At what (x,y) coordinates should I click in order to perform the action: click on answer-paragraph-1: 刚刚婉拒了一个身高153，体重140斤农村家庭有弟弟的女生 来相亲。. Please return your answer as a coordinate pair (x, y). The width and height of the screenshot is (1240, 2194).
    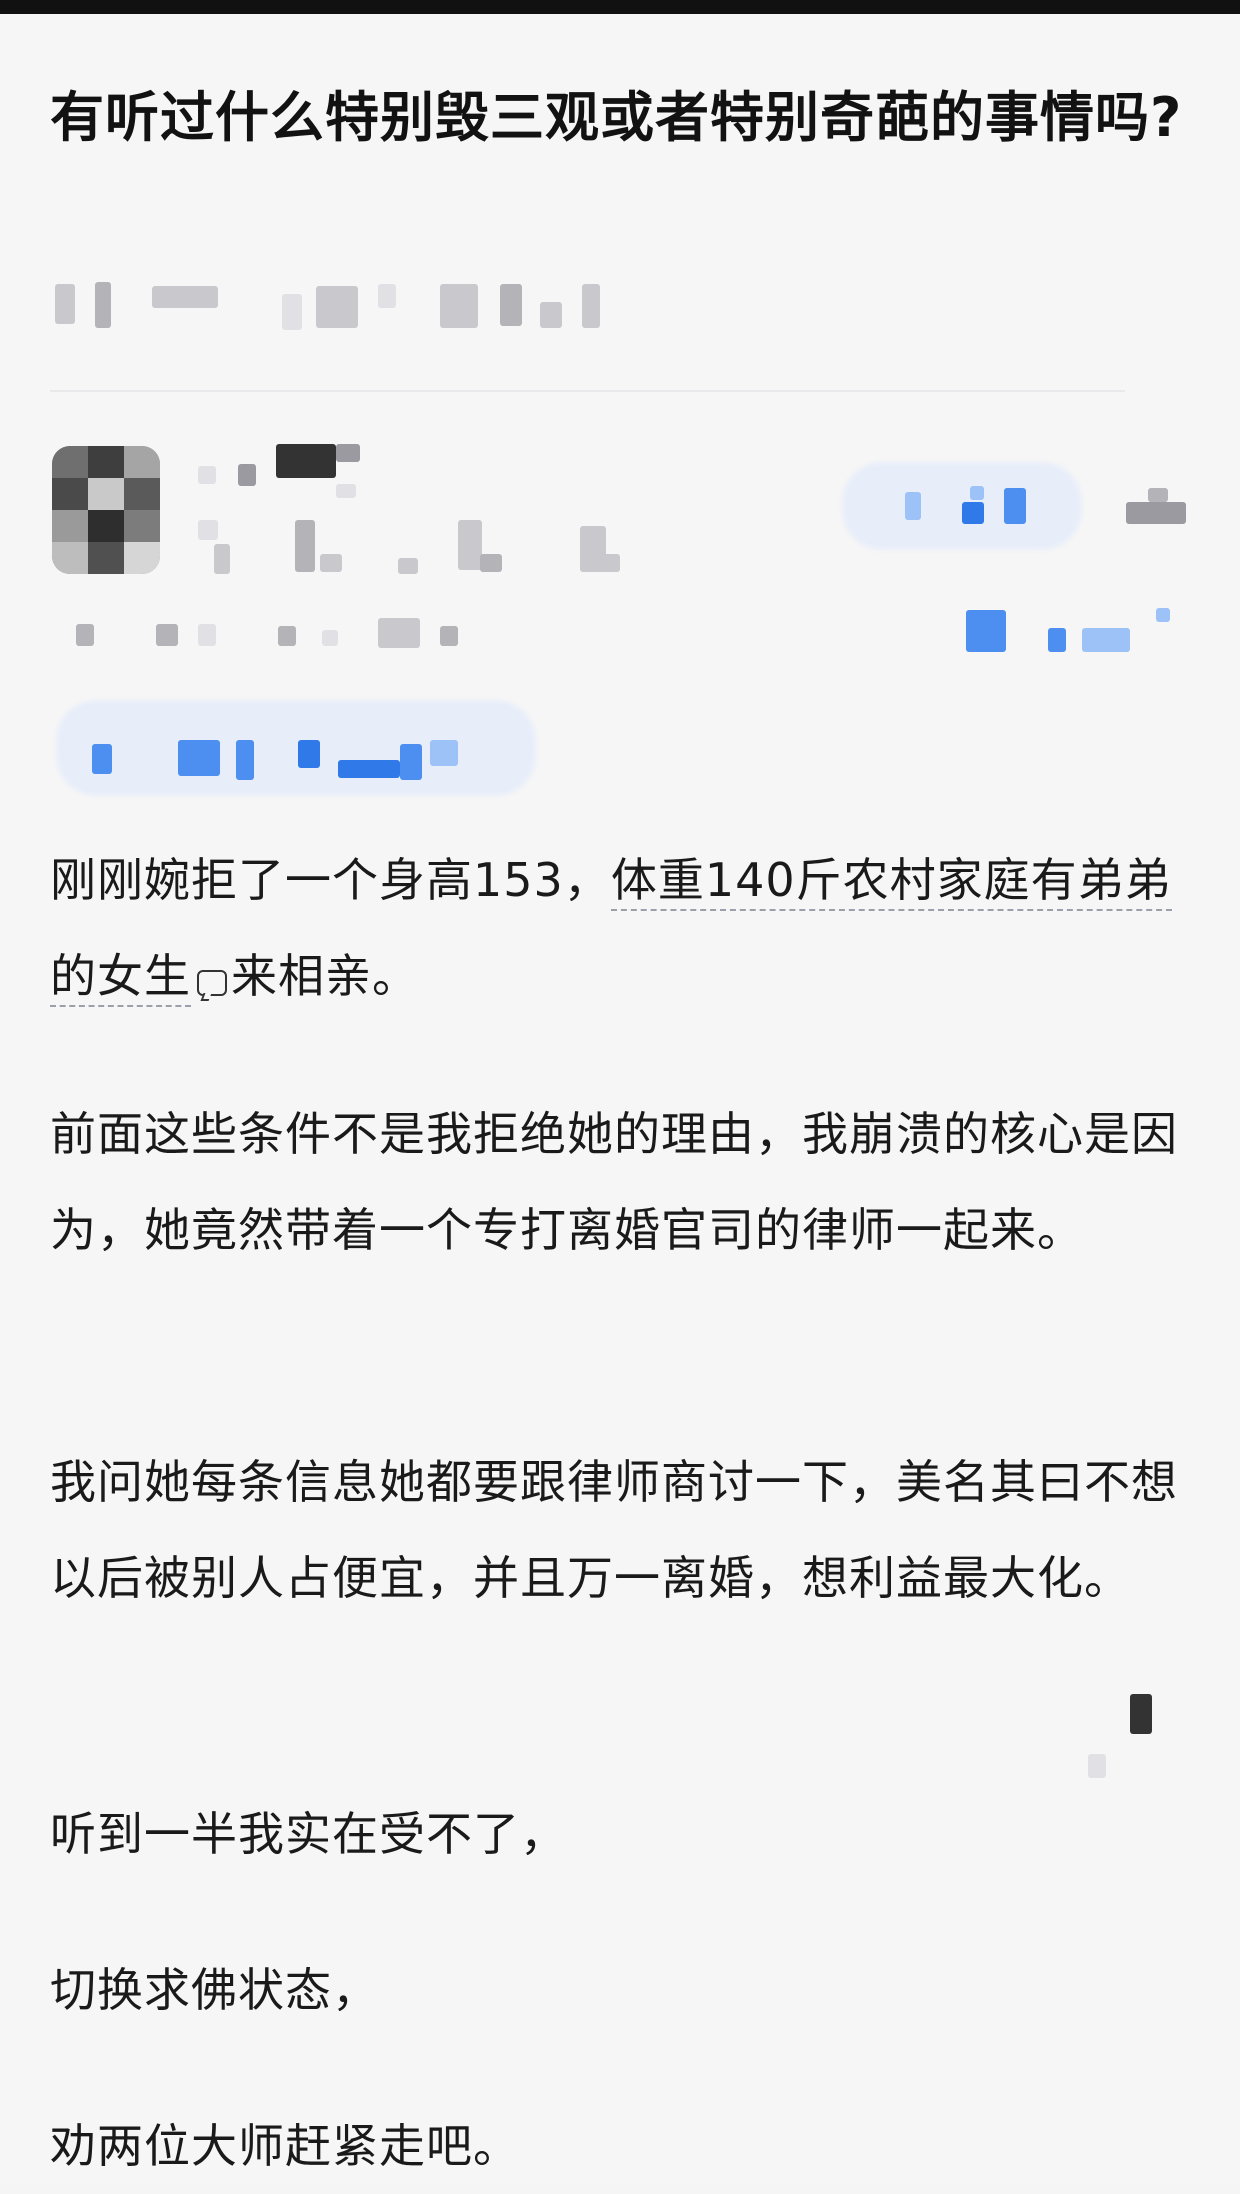
    Looking at the image, I should click on (625, 928).